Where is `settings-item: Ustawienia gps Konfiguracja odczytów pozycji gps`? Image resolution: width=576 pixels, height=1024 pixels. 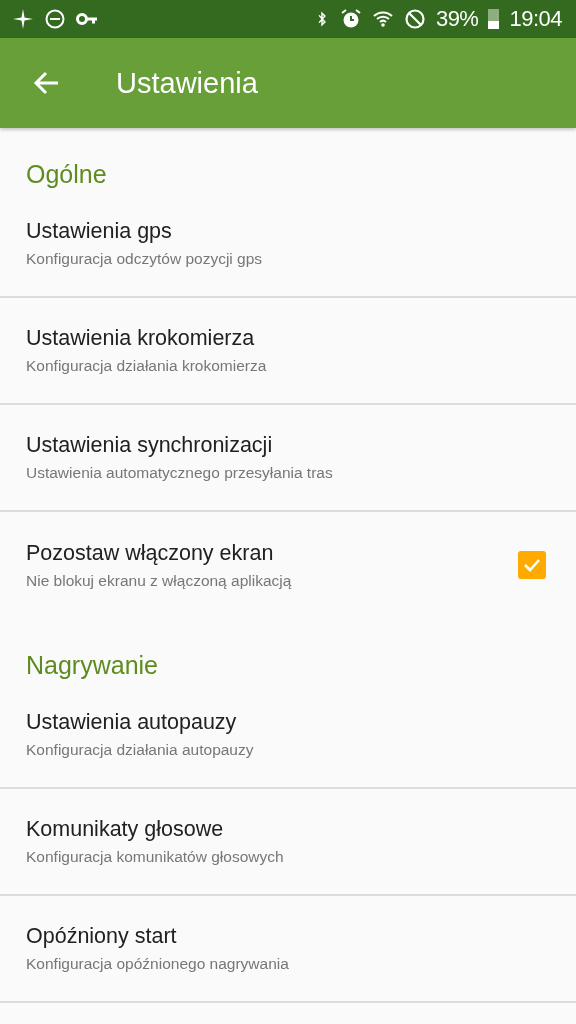 settings-item: Ustawienia gps Konfiguracja odczytów pozycji gps is located at coordinates (288, 244).